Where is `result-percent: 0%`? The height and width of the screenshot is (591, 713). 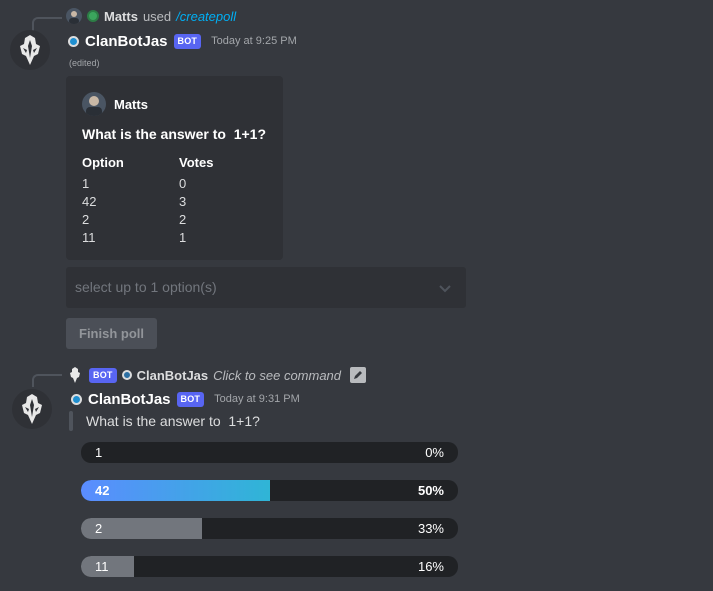
result-percent: 0% is located at coordinates (434, 452).